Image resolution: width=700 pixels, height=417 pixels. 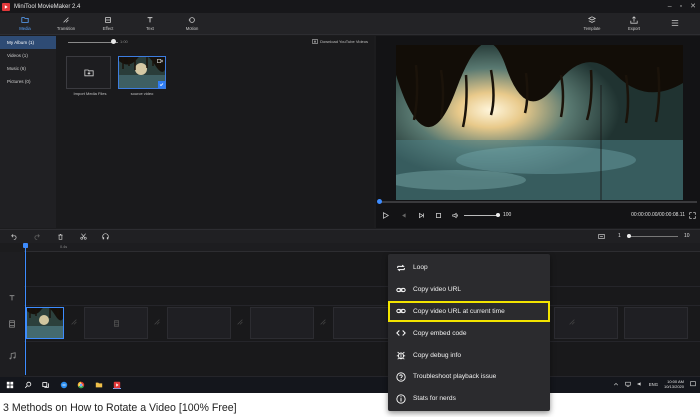 I want to click on tab-text: Text, so click(x=150, y=23).